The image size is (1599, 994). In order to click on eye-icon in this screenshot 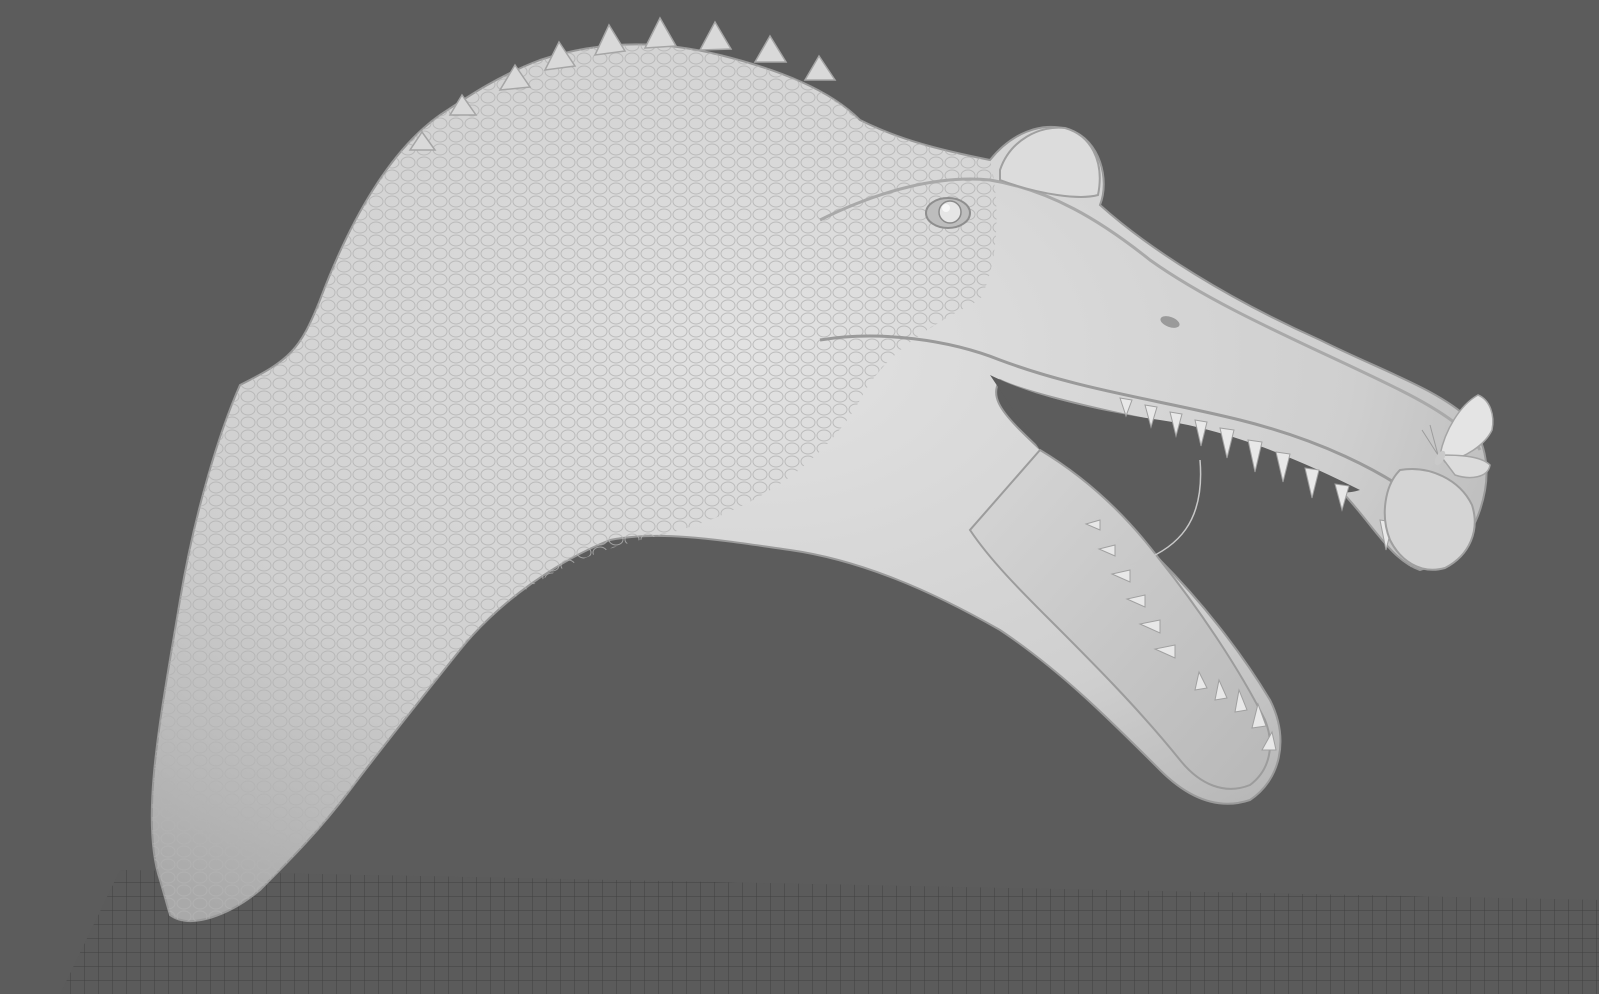, I will do `click(948, 213)`.